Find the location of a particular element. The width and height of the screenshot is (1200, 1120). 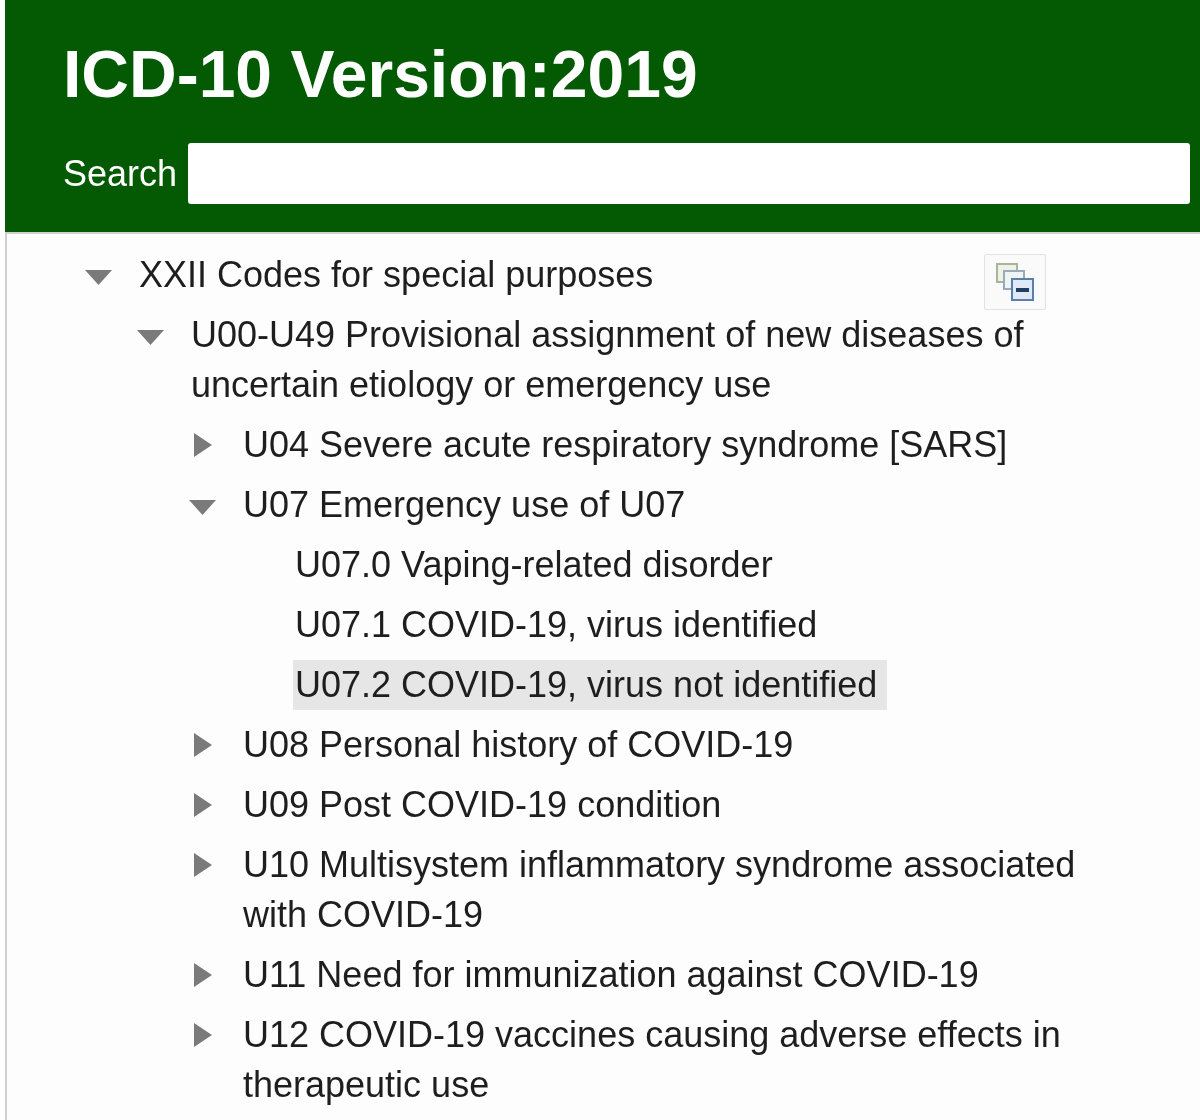

tree-item-label: XXII Codes for special purposes is located at coordinates (400, 275).